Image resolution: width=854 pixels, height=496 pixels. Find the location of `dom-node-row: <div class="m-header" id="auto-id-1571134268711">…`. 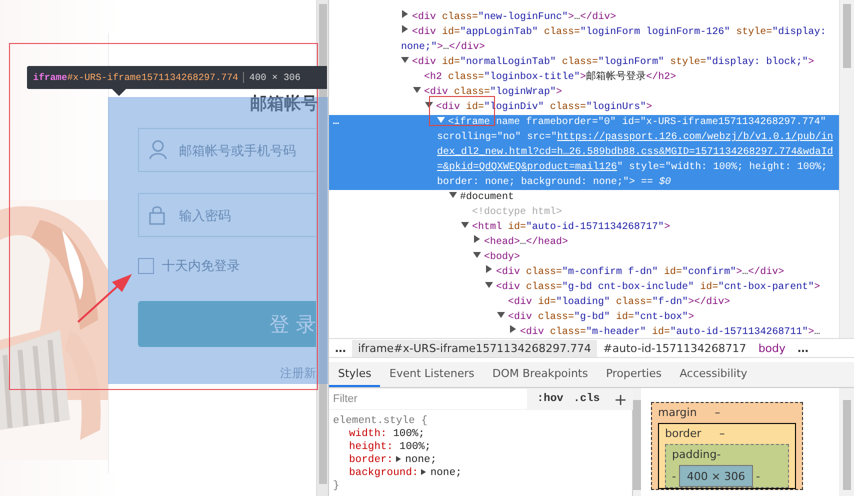

dom-node-row: <div class="m-header" id="auto-id-1571134268711">… is located at coordinates (584, 331).